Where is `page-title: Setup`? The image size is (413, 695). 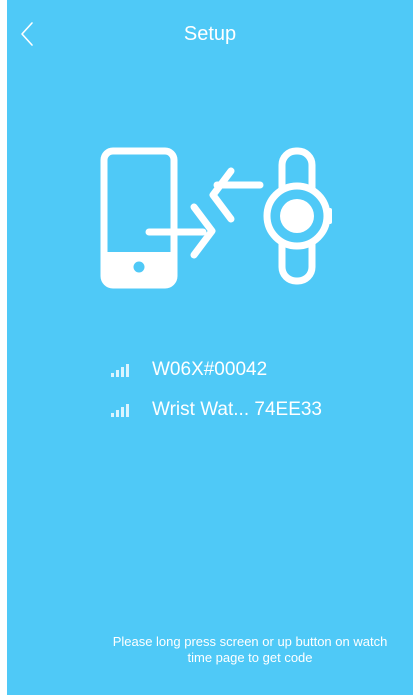 page-title: Setup is located at coordinates (210, 34).